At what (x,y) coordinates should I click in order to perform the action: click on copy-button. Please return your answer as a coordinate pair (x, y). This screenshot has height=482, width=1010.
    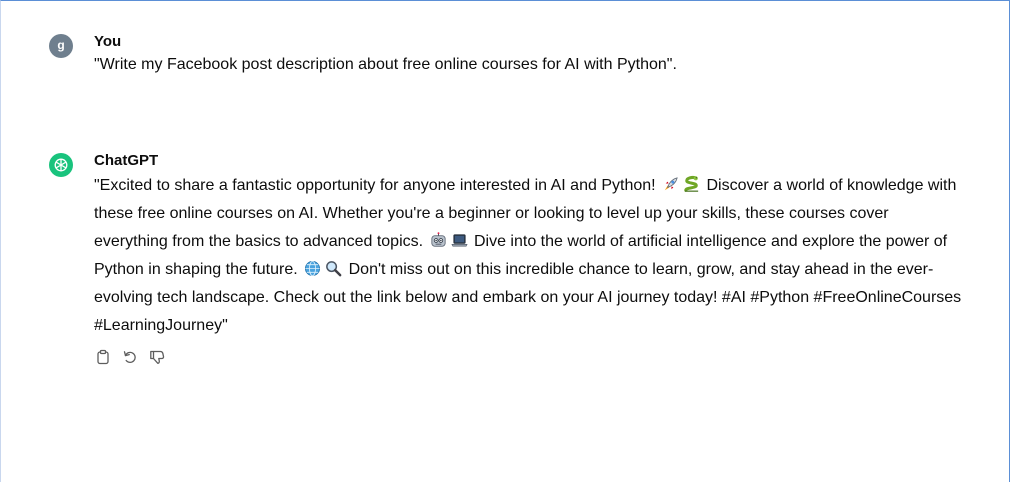
    Looking at the image, I should click on (102, 357).